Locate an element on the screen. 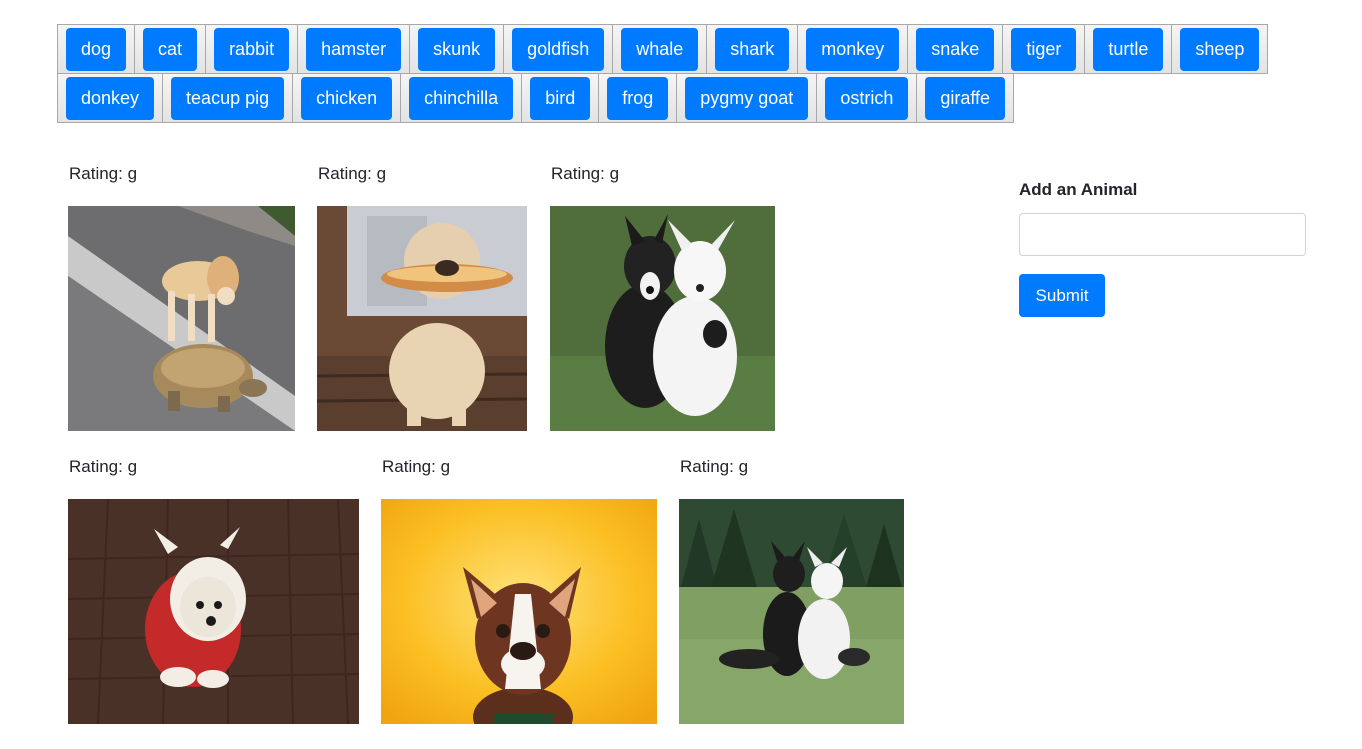 This screenshot has height=749, width=1362. button-cell: goldfish is located at coordinates (559, 49).